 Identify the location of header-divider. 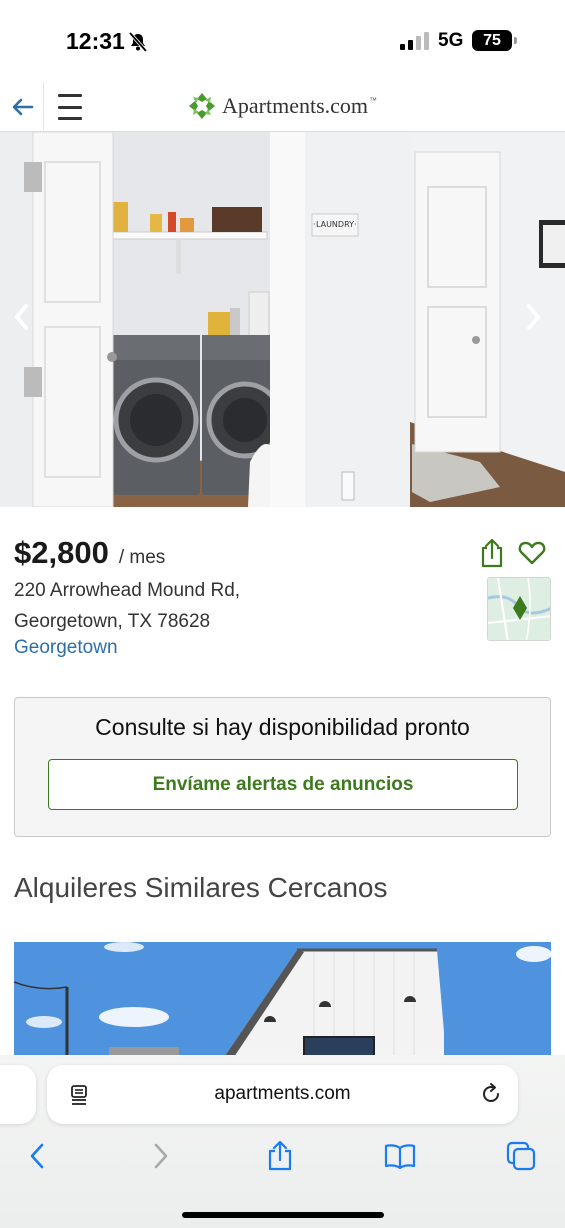
(43, 106).